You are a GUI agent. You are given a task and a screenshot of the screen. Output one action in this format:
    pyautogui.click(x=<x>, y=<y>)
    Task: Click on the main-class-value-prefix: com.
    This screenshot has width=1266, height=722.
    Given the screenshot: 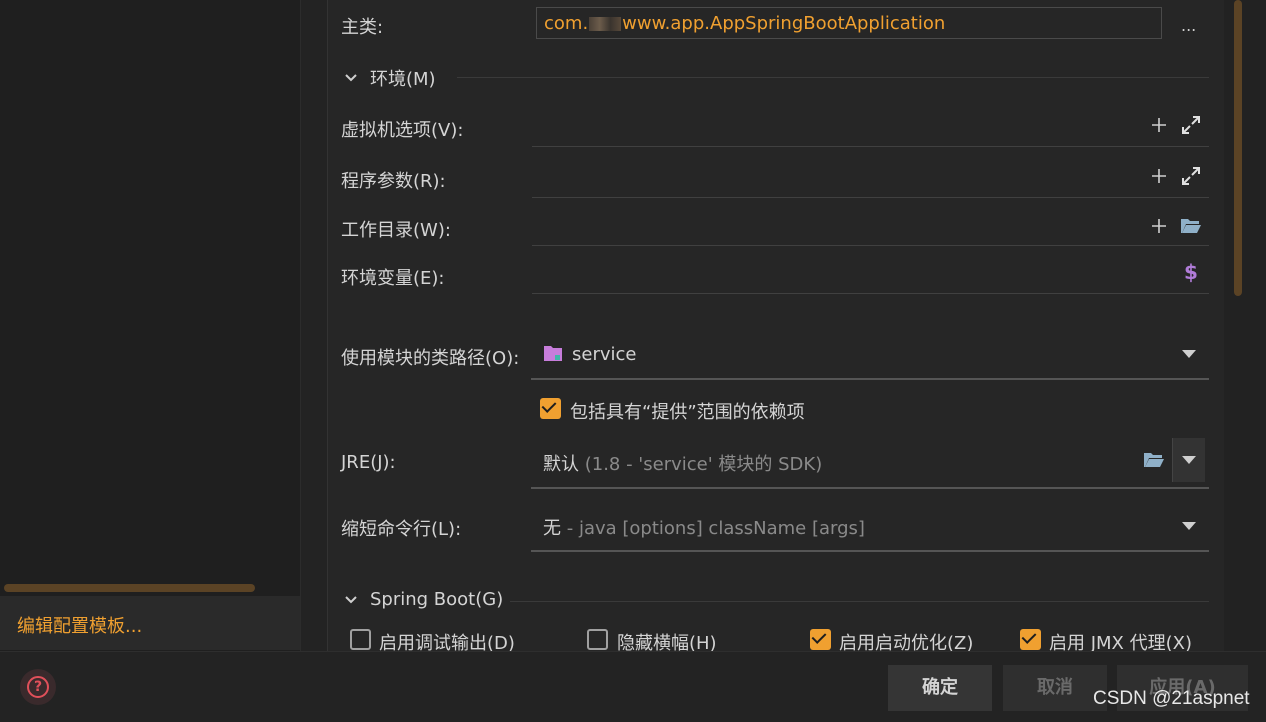 What is the action you would take?
    pyautogui.click(x=566, y=23)
    